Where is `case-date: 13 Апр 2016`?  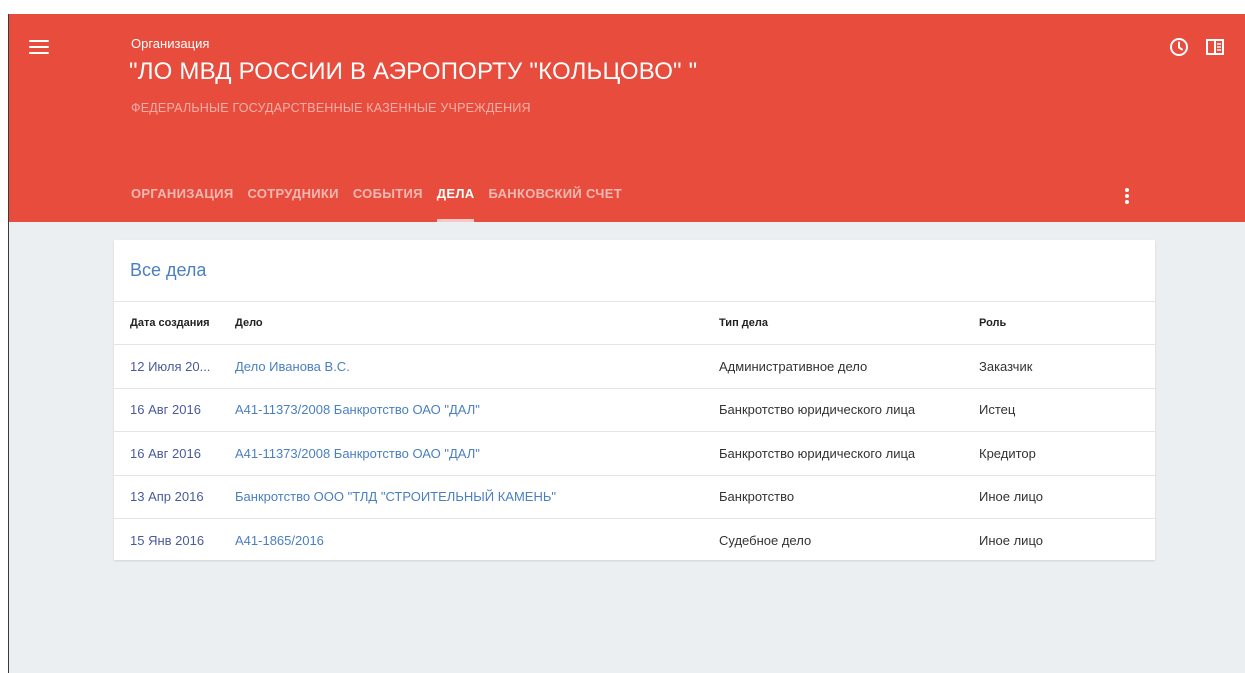
case-date: 13 Апр 2016 is located at coordinates (174, 496).